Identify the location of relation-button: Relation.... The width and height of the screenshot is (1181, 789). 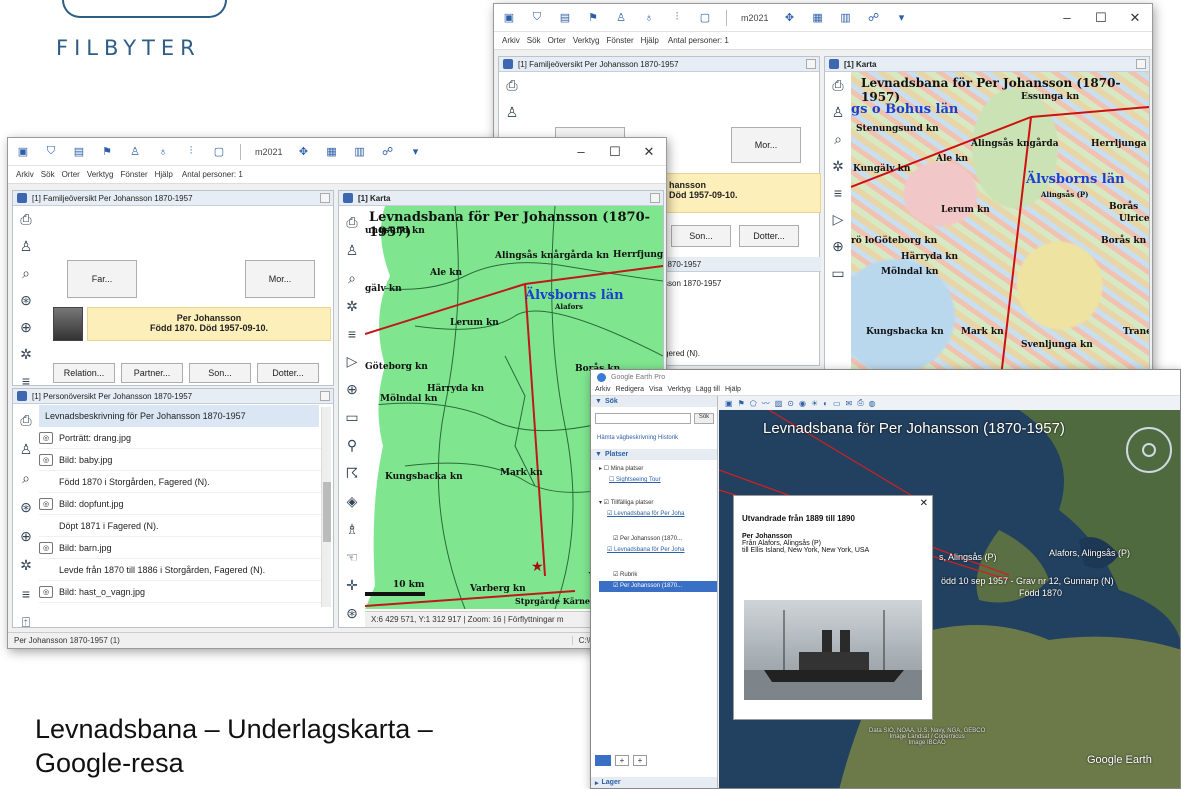
(84, 373).